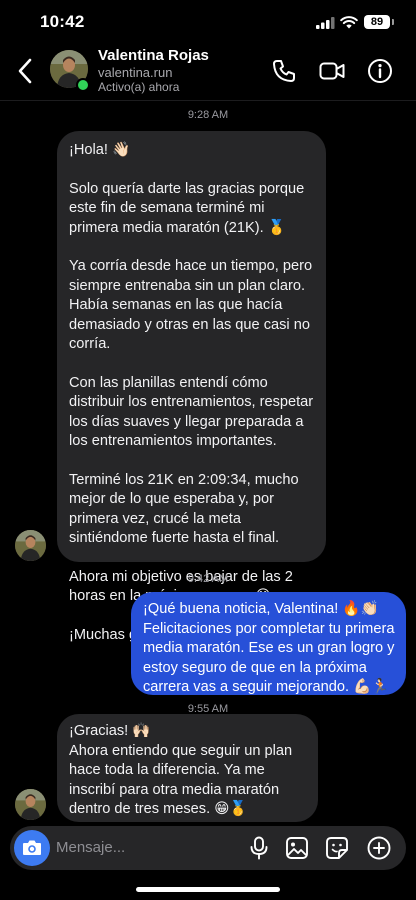  I want to click on camera-button, so click(32, 848).